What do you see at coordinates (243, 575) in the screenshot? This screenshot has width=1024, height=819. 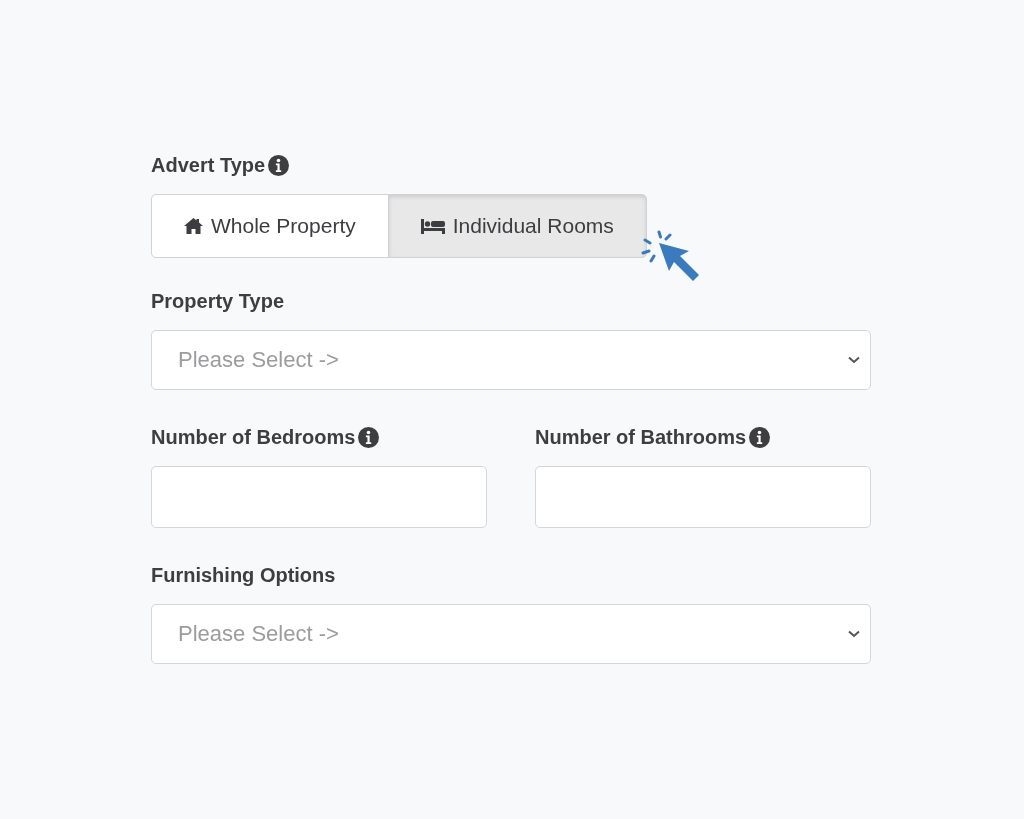 I see `field-label: Furnishing Options` at bounding box center [243, 575].